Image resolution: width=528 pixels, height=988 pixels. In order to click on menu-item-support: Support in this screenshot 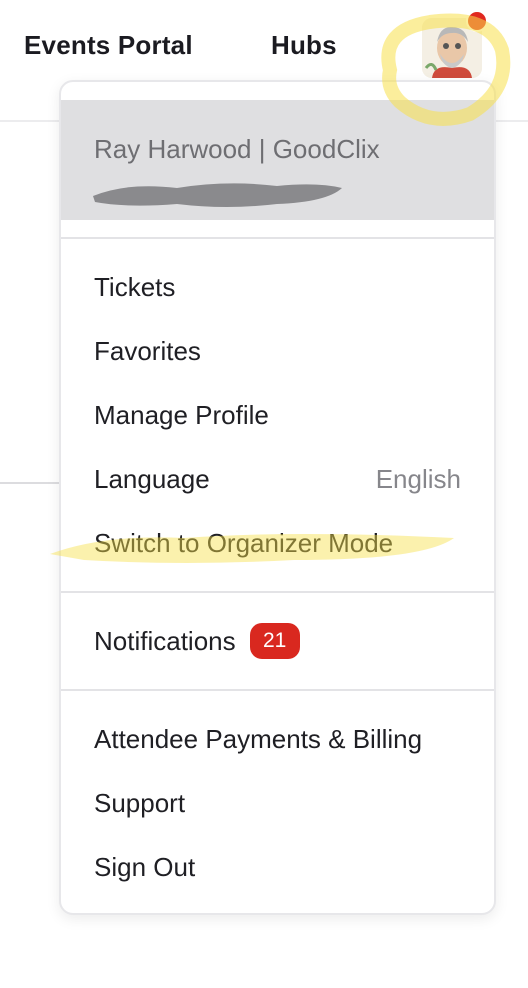, I will do `click(139, 803)`.